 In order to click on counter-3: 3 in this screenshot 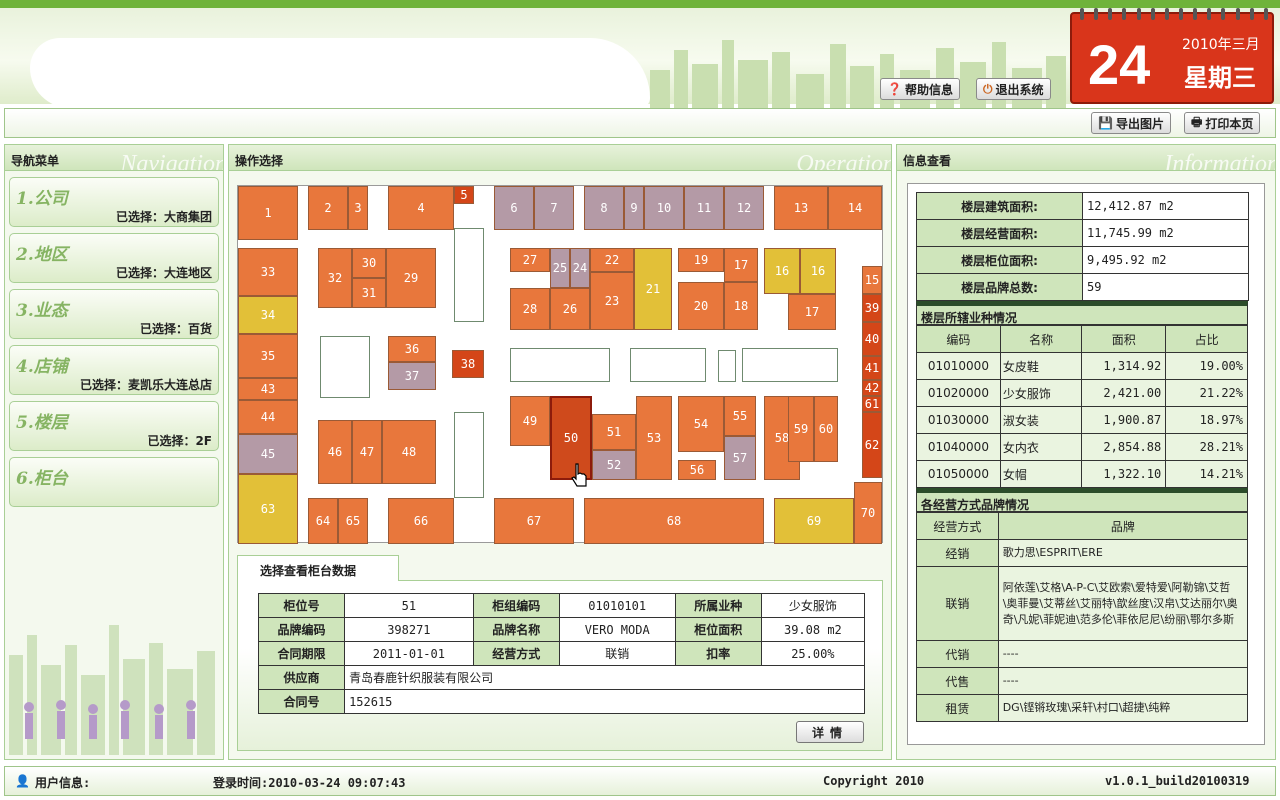, I will do `click(358, 208)`.